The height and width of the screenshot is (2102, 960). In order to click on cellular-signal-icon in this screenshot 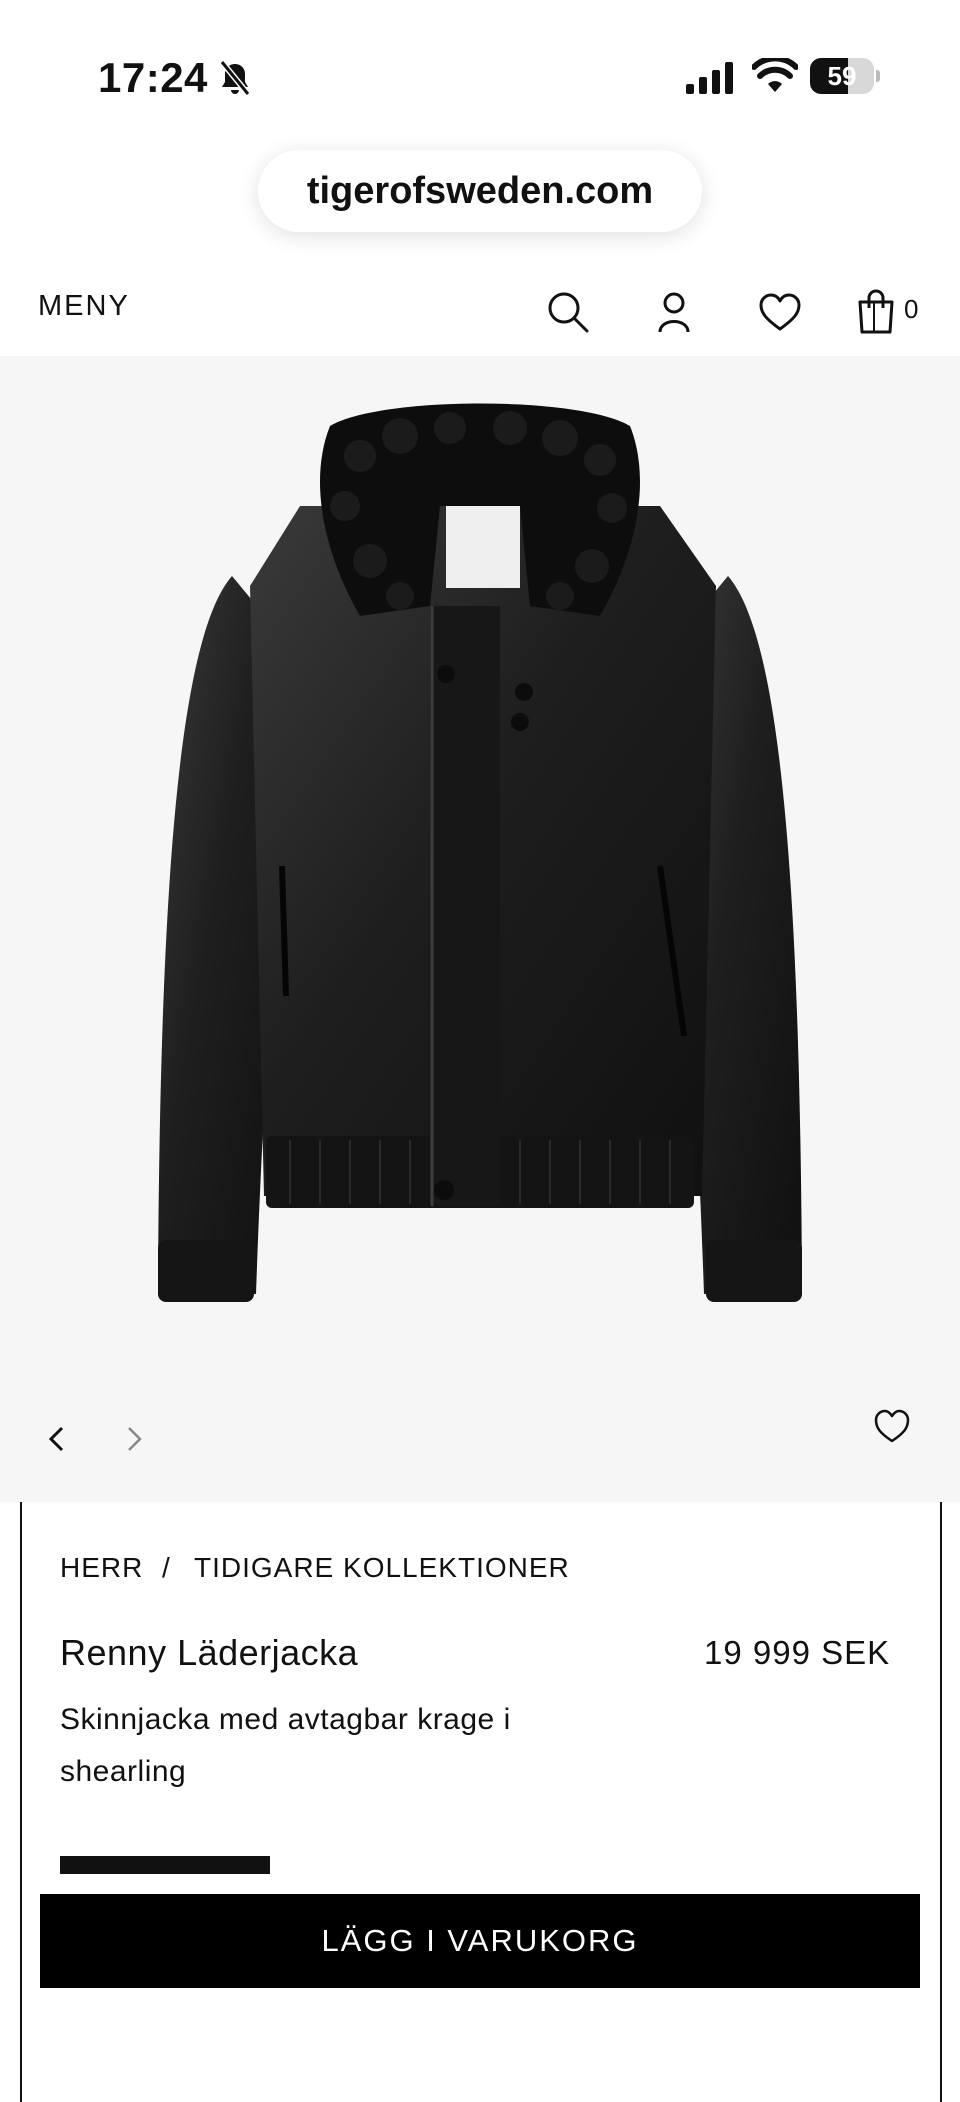, I will do `click(709, 78)`.